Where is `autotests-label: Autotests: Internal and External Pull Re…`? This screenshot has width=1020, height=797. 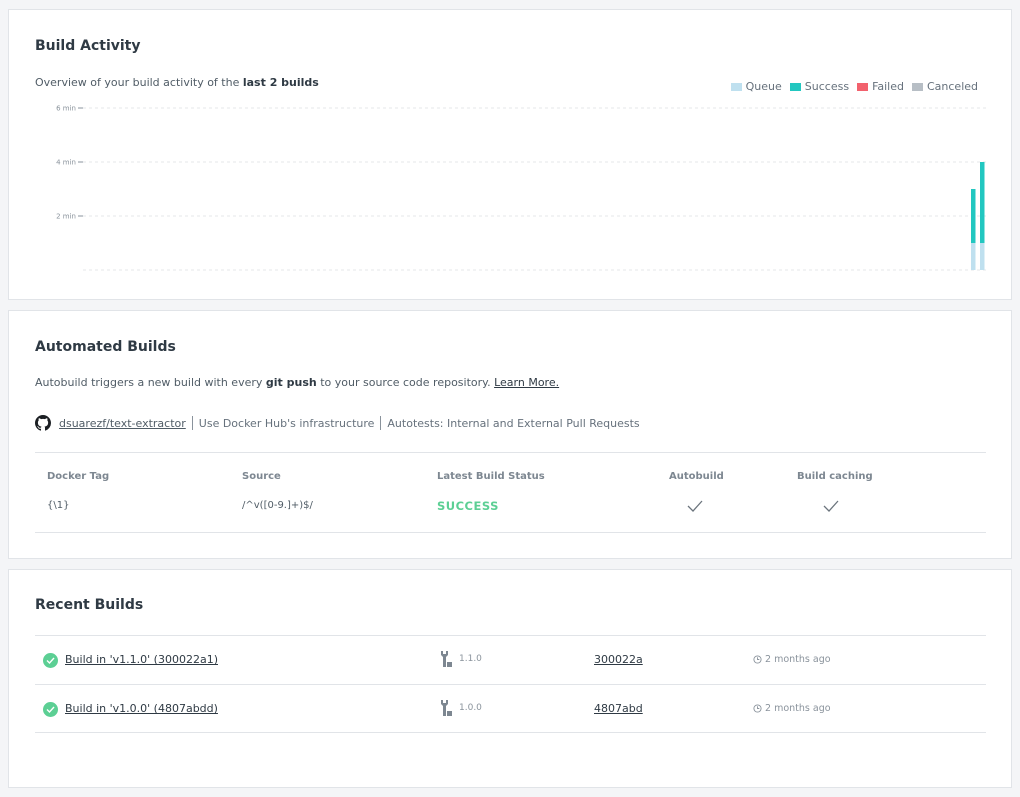
autotests-label: Autotests: Internal and External Pull Re… is located at coordinates (513, 423).